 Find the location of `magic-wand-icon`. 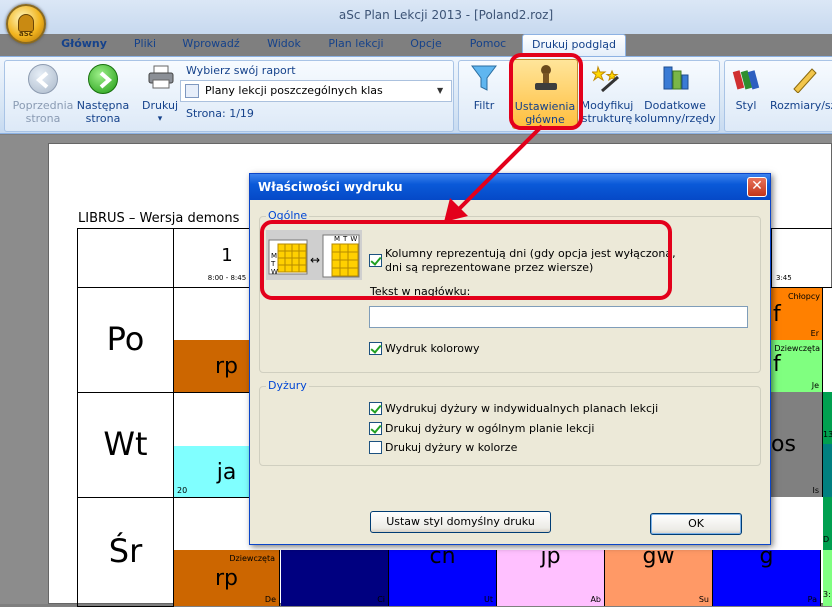

magic-wand-icon is located at coordinates (606, 78).